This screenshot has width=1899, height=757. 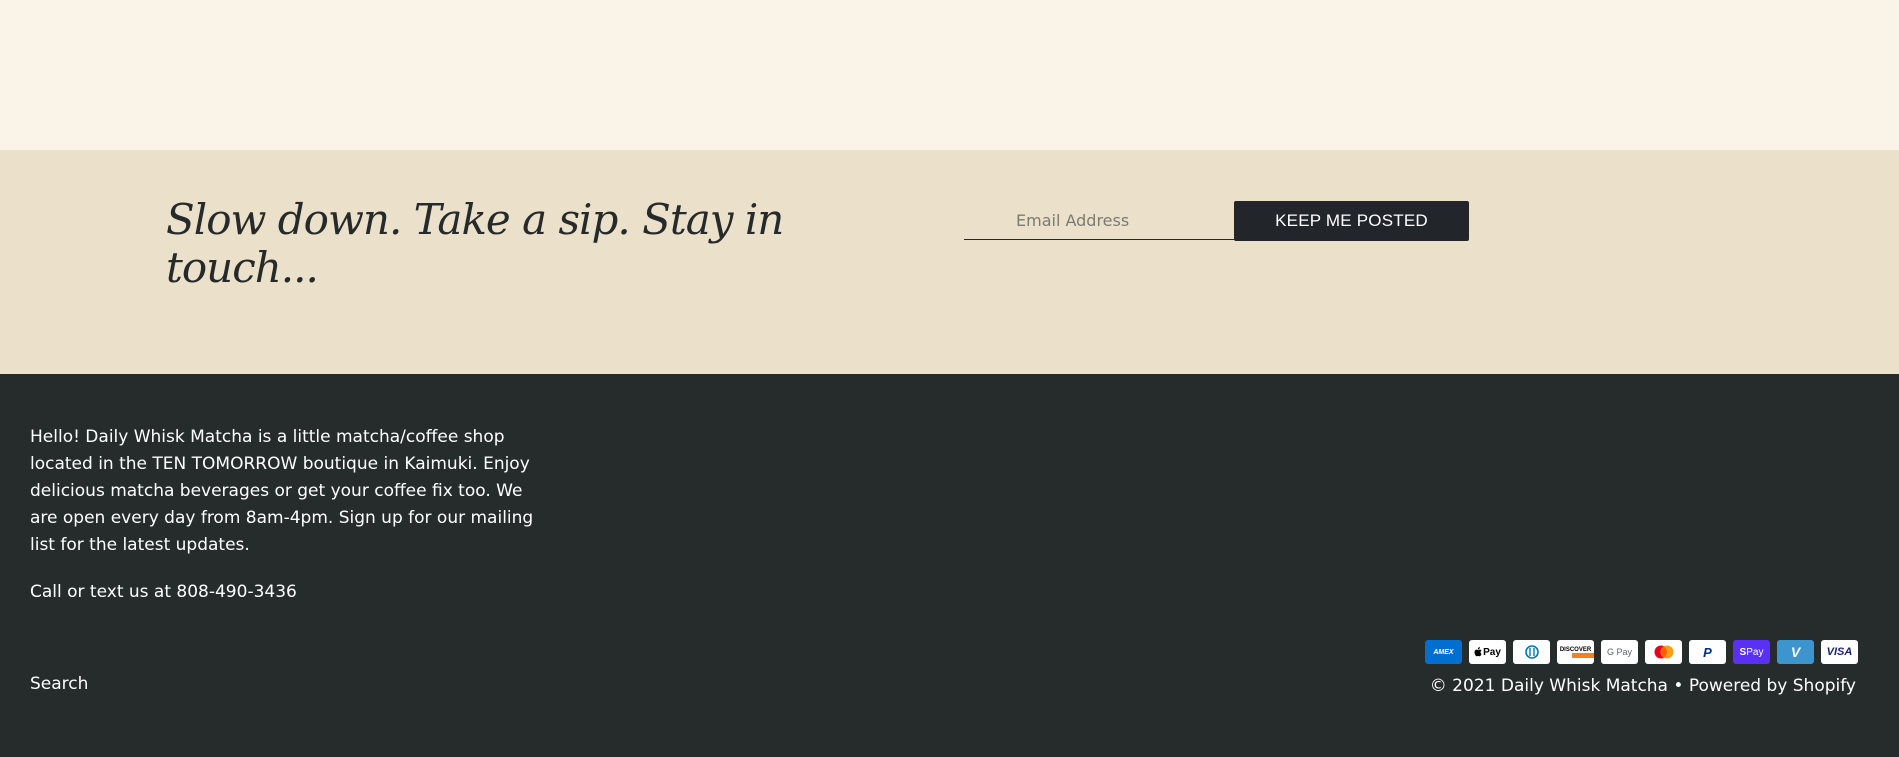 I want to click on venmo-icon: V, so click(x=1795, y=652).